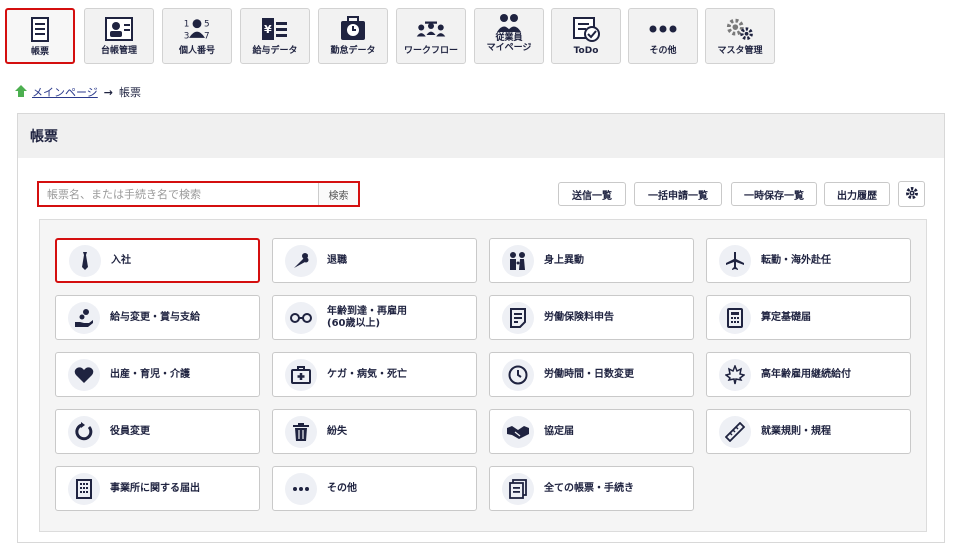 This screenshot has width=960, height=543. I want to click on card-label: 労働保険料申告, so click(579, 317).